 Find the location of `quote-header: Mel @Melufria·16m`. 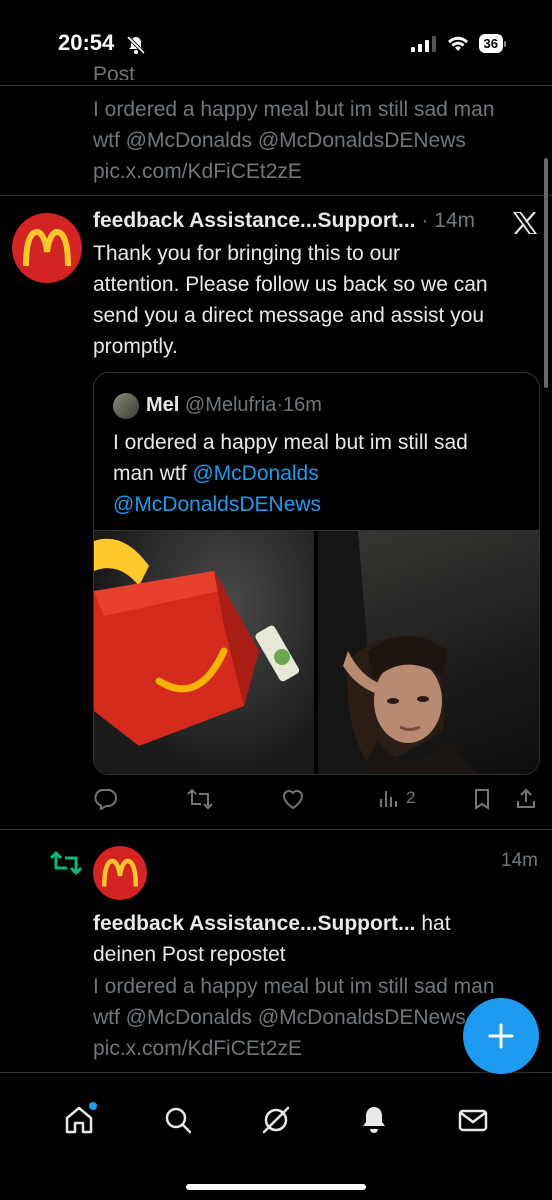

quote-header: Mel @Melufria·16m is located at coordinates (234, 405).